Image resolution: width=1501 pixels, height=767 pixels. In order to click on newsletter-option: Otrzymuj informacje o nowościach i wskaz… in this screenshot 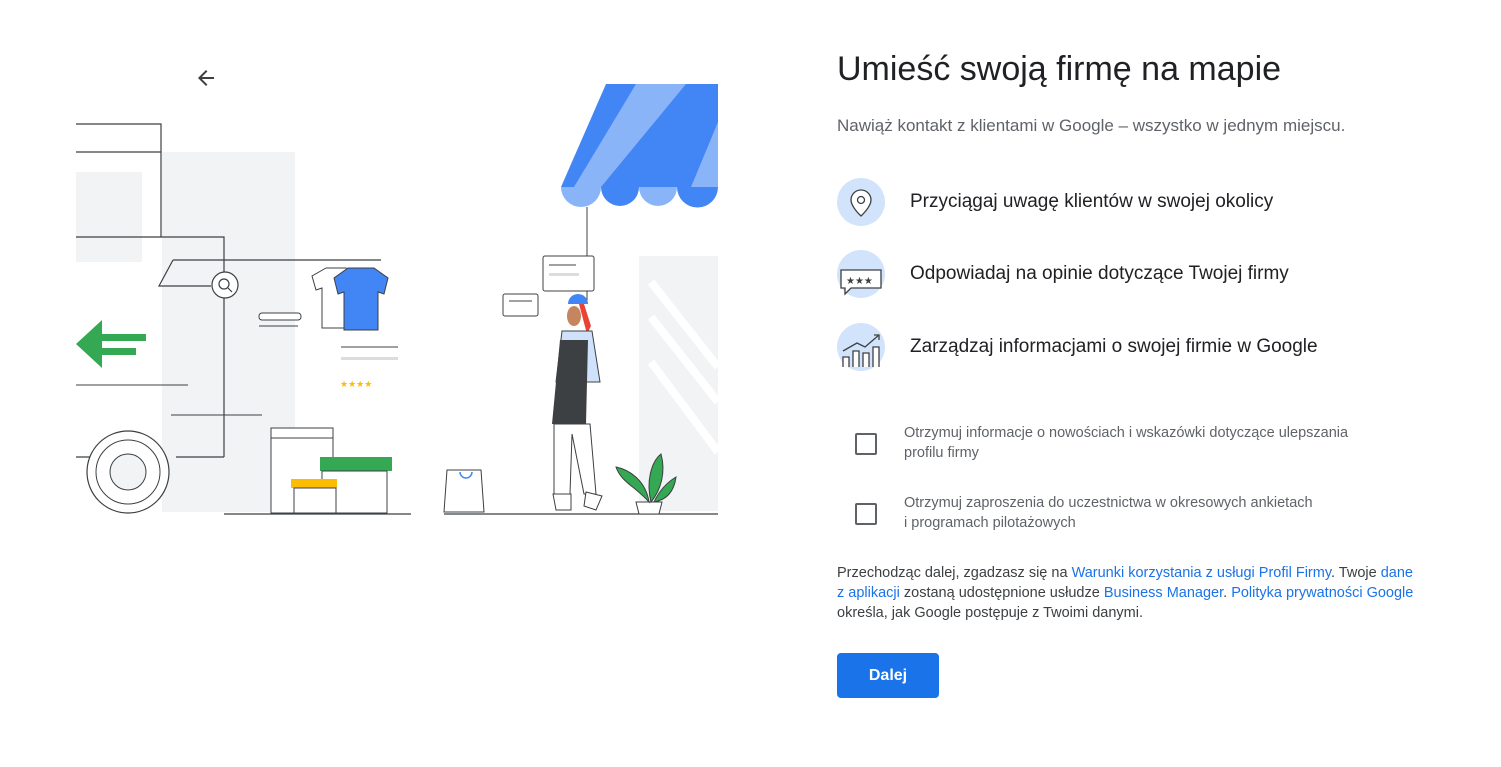, I will do `click(1139, 443)`.